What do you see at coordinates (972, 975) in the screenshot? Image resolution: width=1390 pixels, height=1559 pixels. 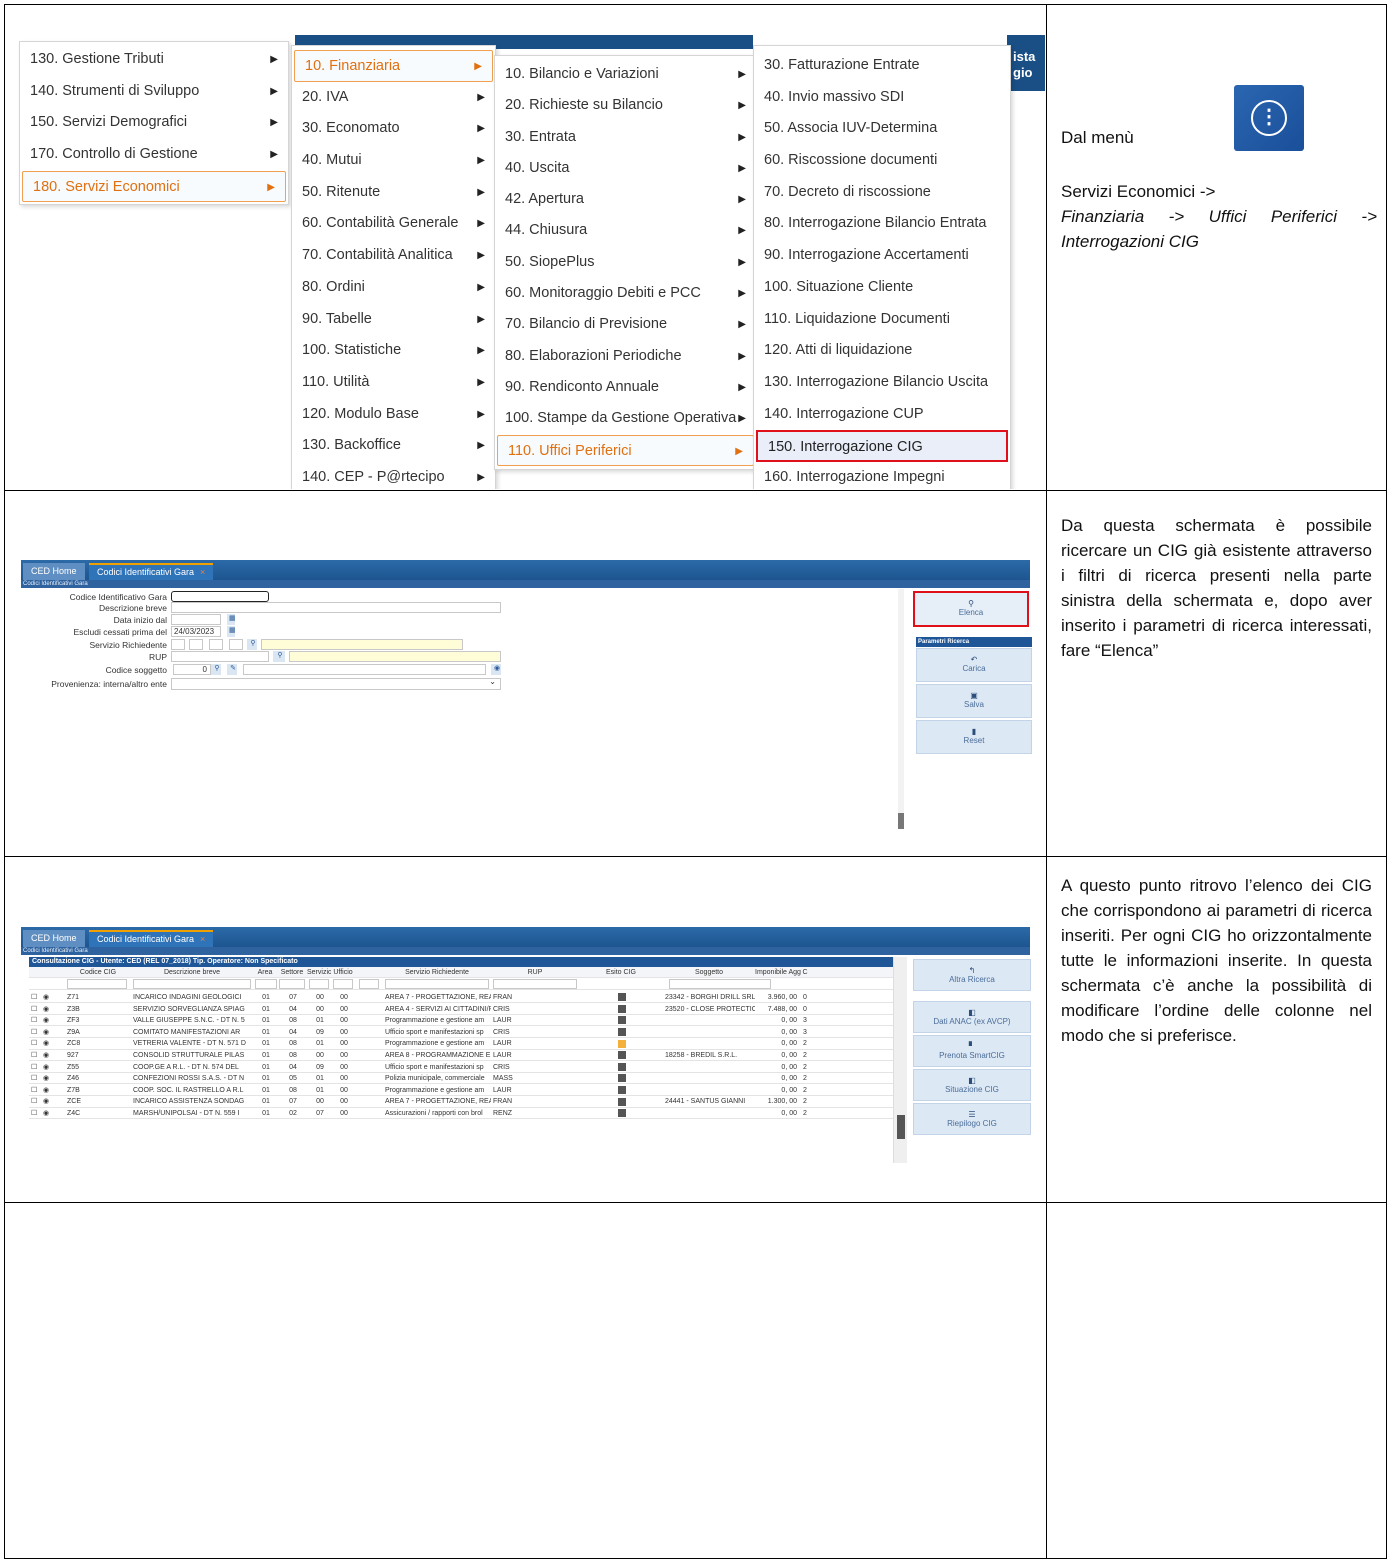 I see `altra-ricerca-button: ↰ Altra Ricerca` at bounding box center [972, 975].